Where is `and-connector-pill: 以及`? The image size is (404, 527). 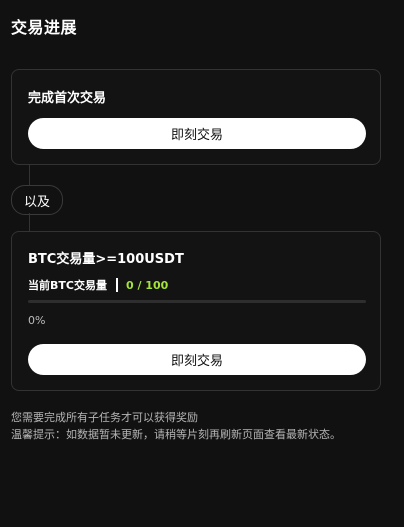 and-connector-pill: 以及 is located at coordinates (37, 200).